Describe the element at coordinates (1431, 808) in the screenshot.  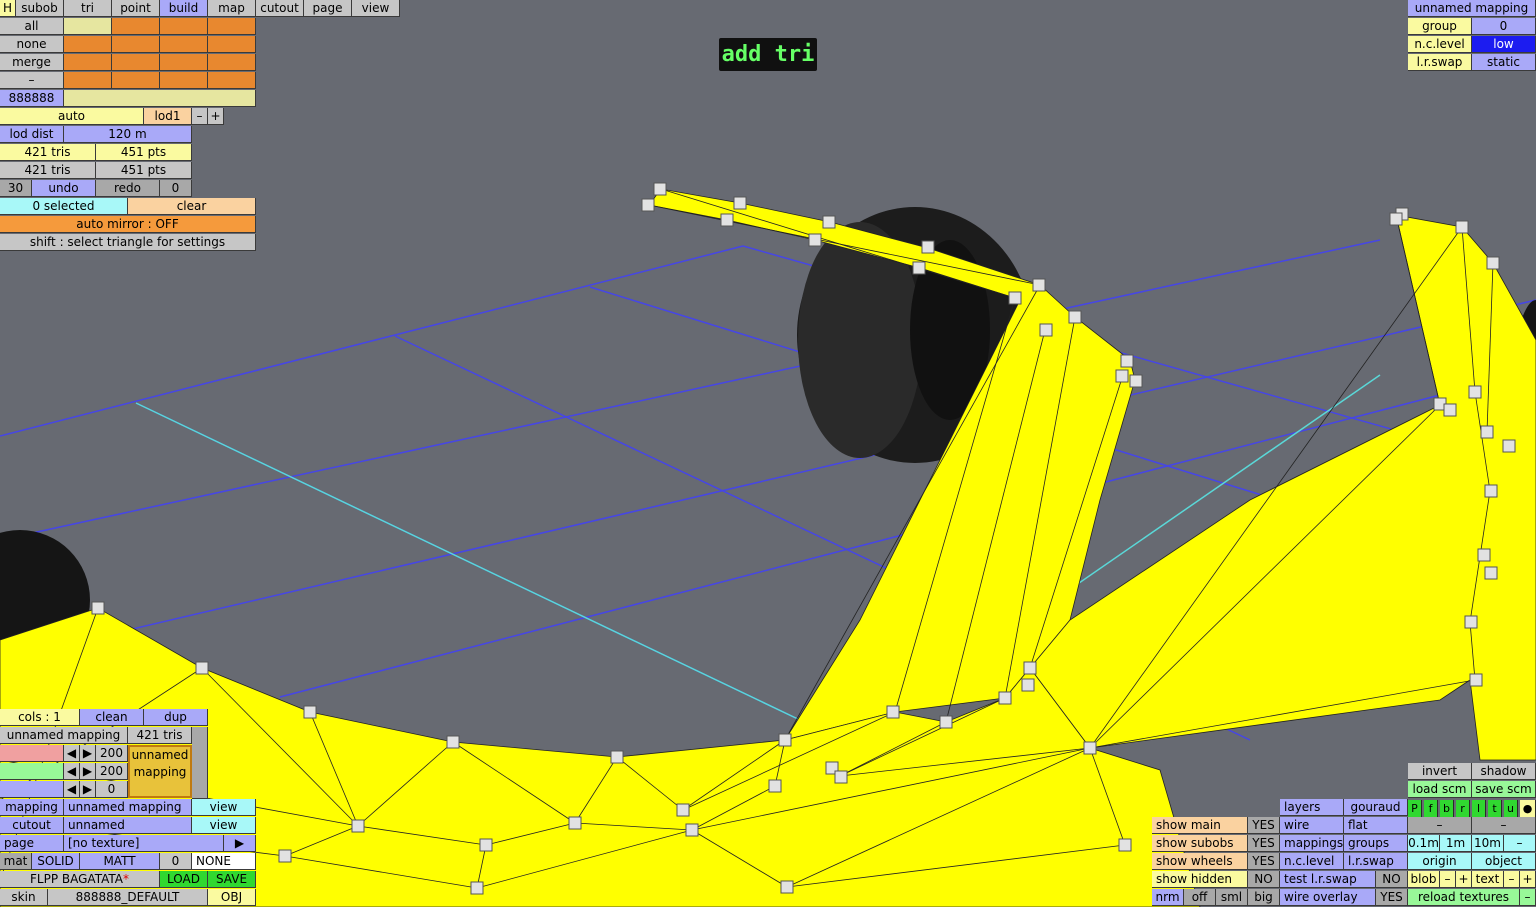
I see `view-toggle-f: f` at that location.